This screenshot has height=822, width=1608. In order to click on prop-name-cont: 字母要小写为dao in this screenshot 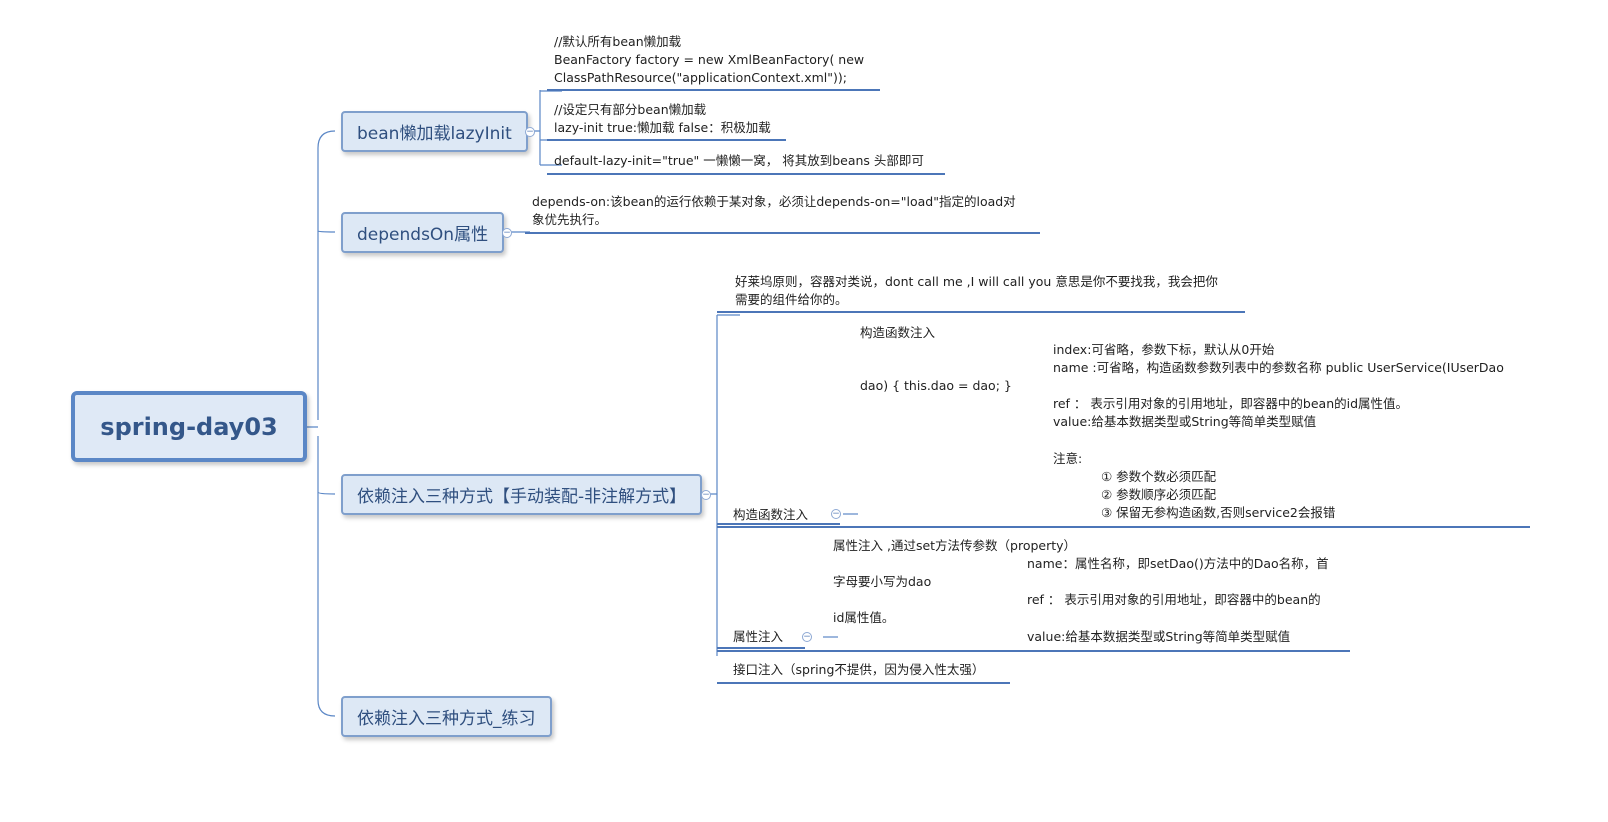, I will do `click(882, 581)`.